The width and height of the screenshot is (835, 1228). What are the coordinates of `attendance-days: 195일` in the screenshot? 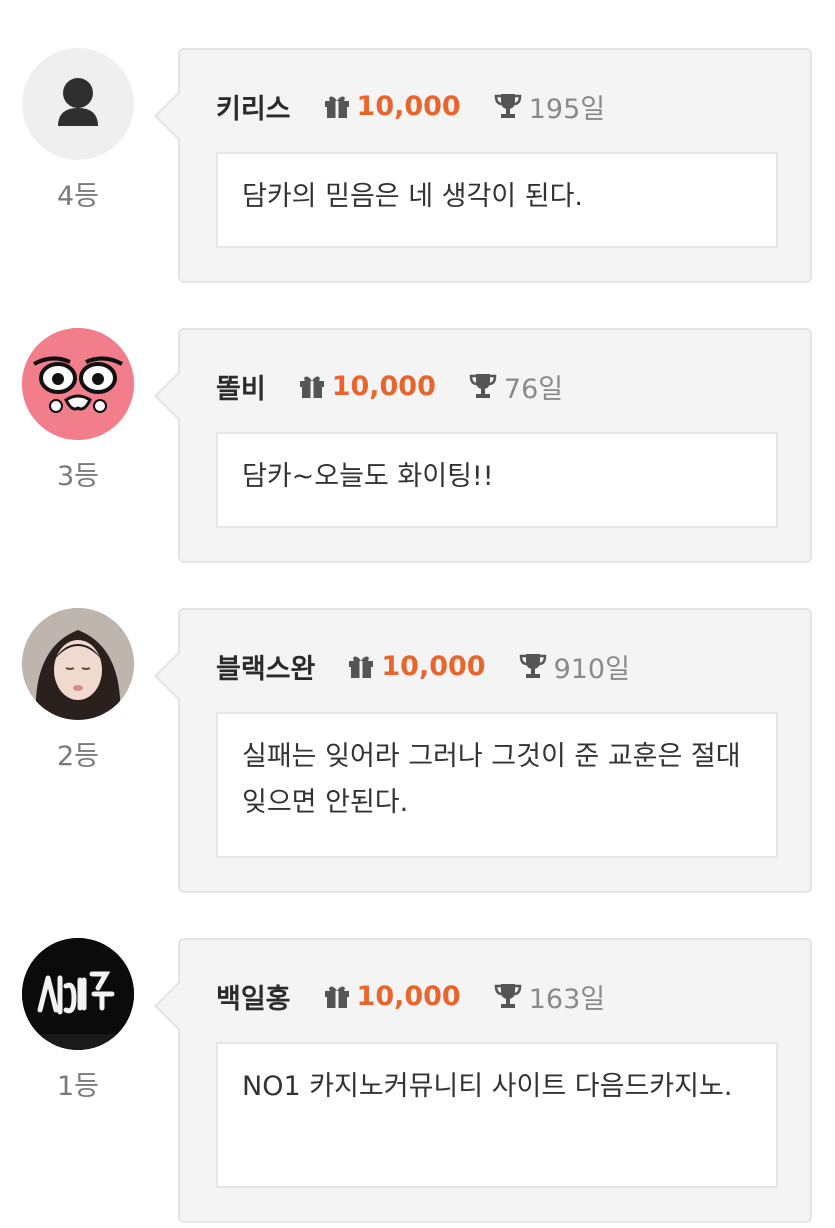 It's located at (567, 109).